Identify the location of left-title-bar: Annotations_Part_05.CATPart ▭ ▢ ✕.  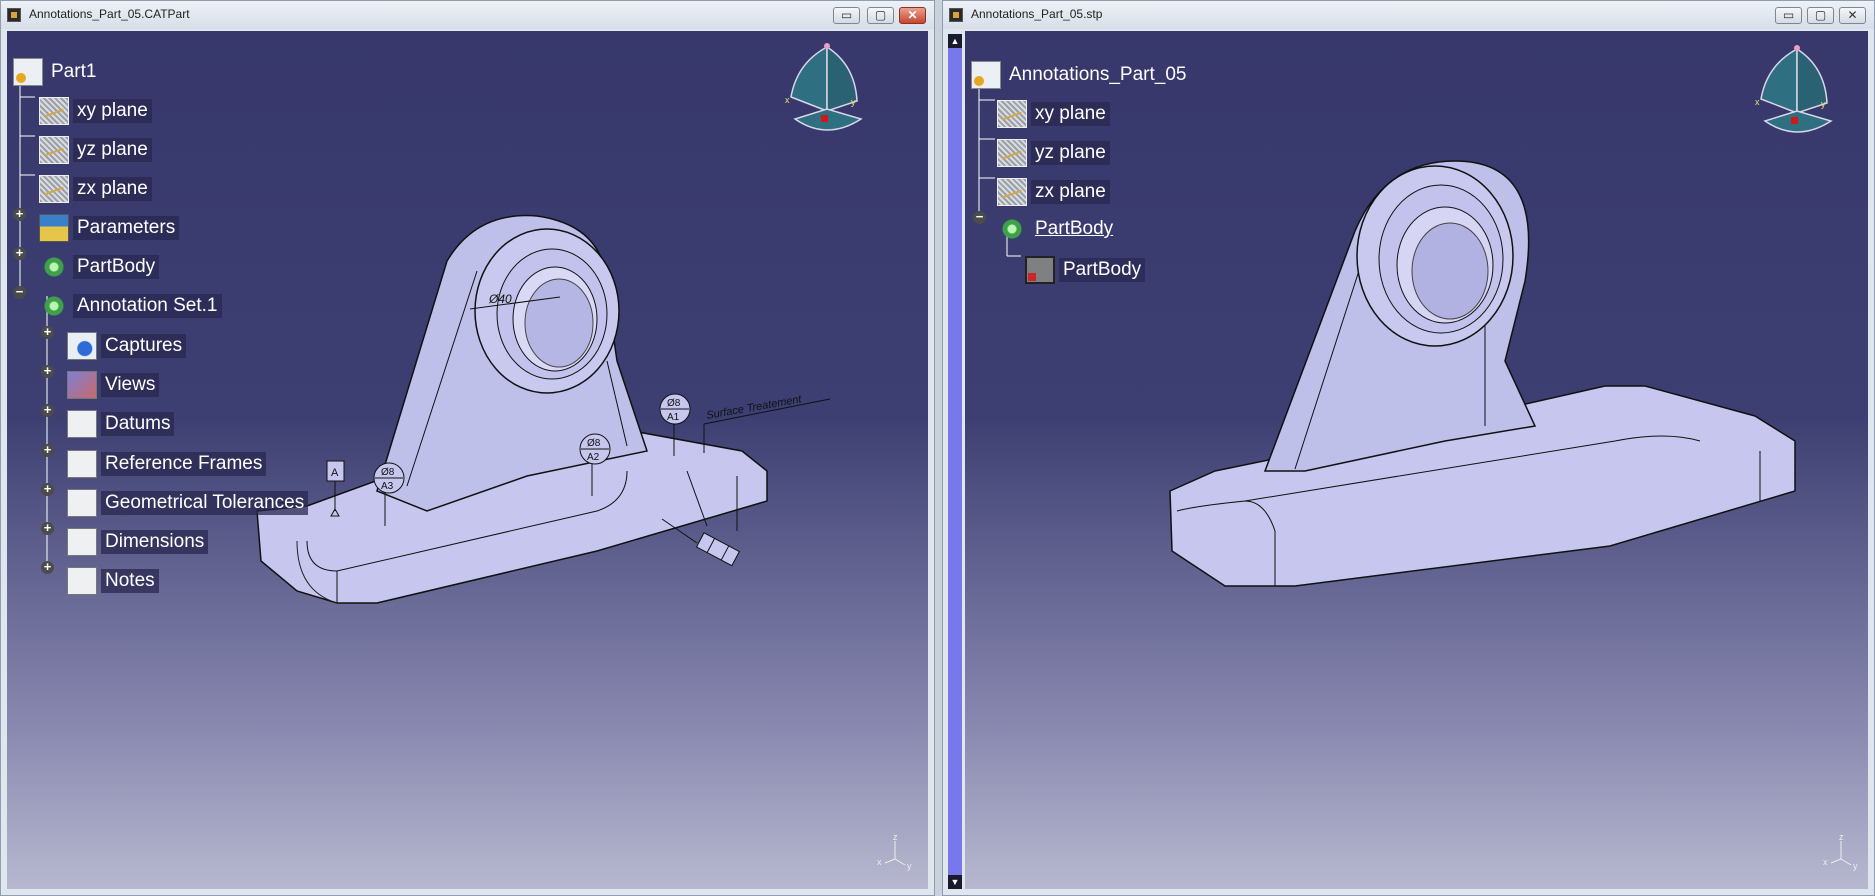
(467, 15).